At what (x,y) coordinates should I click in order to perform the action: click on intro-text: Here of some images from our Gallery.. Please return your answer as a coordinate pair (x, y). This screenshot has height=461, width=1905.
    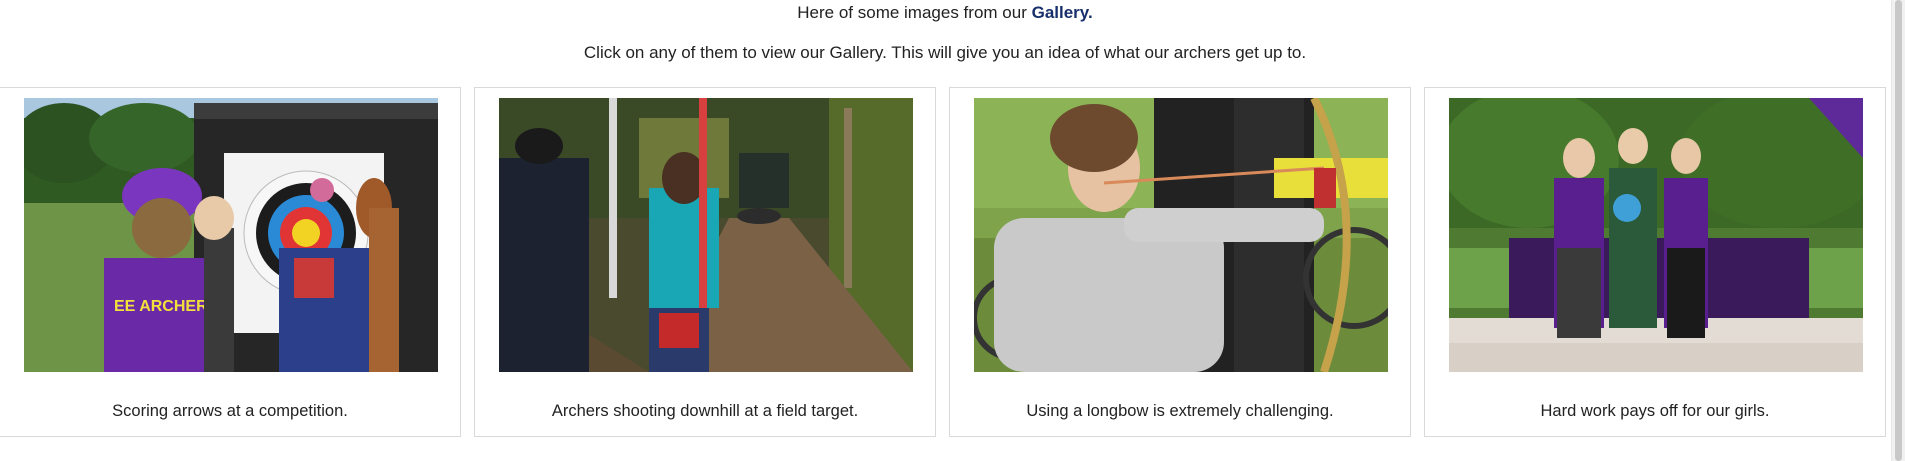
    Looking at the image, I should click on (945, 13).